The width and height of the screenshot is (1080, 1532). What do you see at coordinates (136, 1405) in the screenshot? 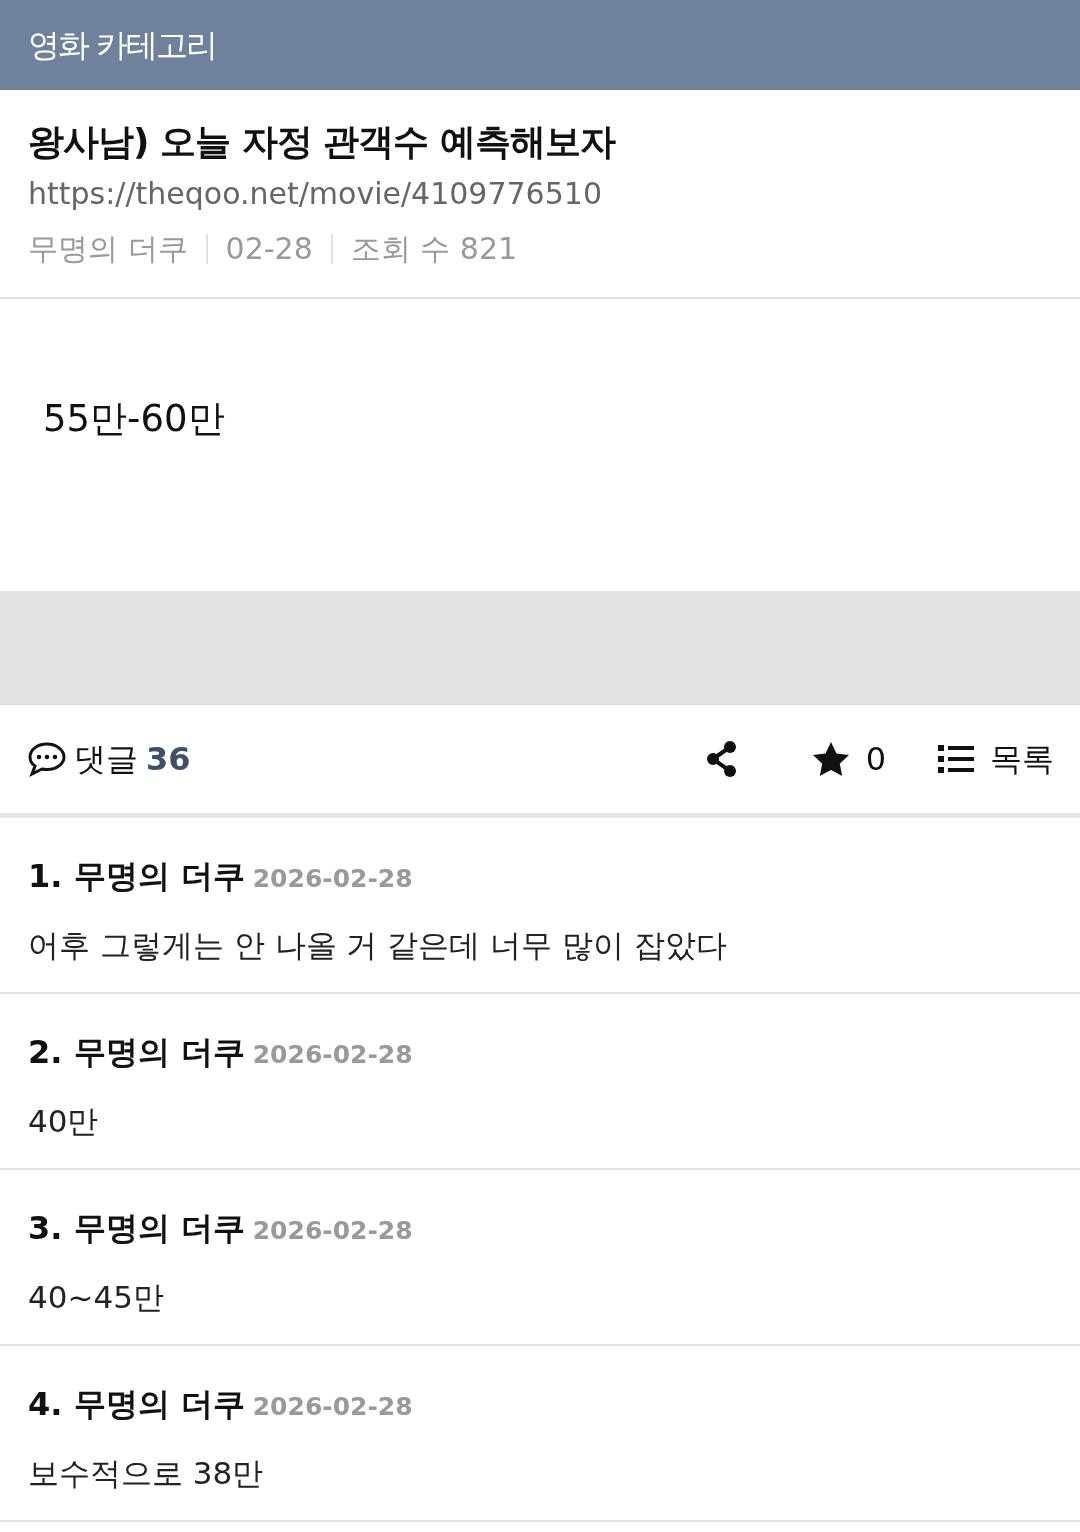
I see `comment-author: 4. 무명의 더쿠` at bounding box center [136, 1405].